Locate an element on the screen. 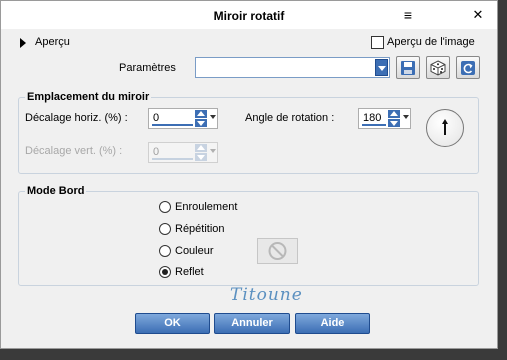 The width and height of the screenshot is (507, 360). menu-icon: ≡ is located at coordinates (408, 15).